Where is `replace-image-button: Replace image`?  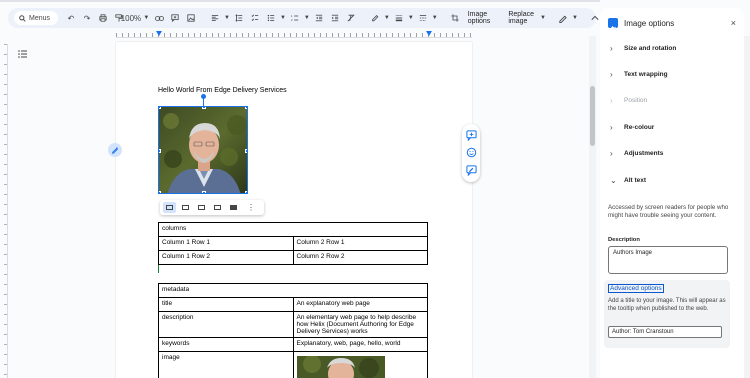
replace-image-button: Replace image is located at coordinates (521, 18).